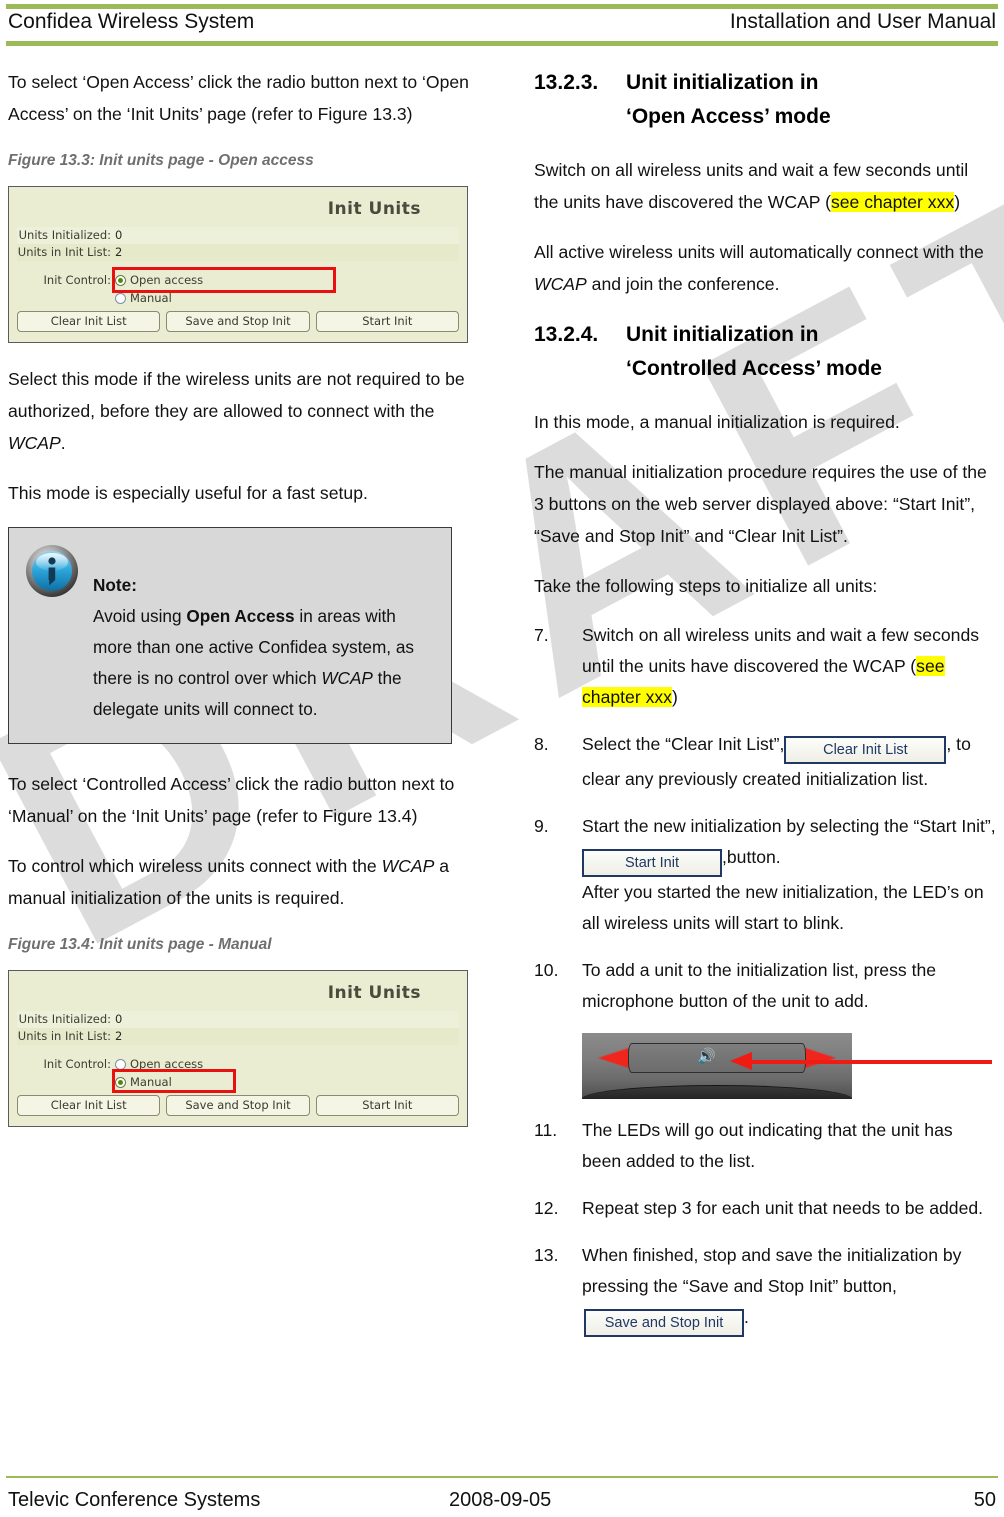 Image resolution: width=1004 pixels, height=1517 pixels. I want to click on para-all-active-part-b: and join the conference., so click(683, 284).